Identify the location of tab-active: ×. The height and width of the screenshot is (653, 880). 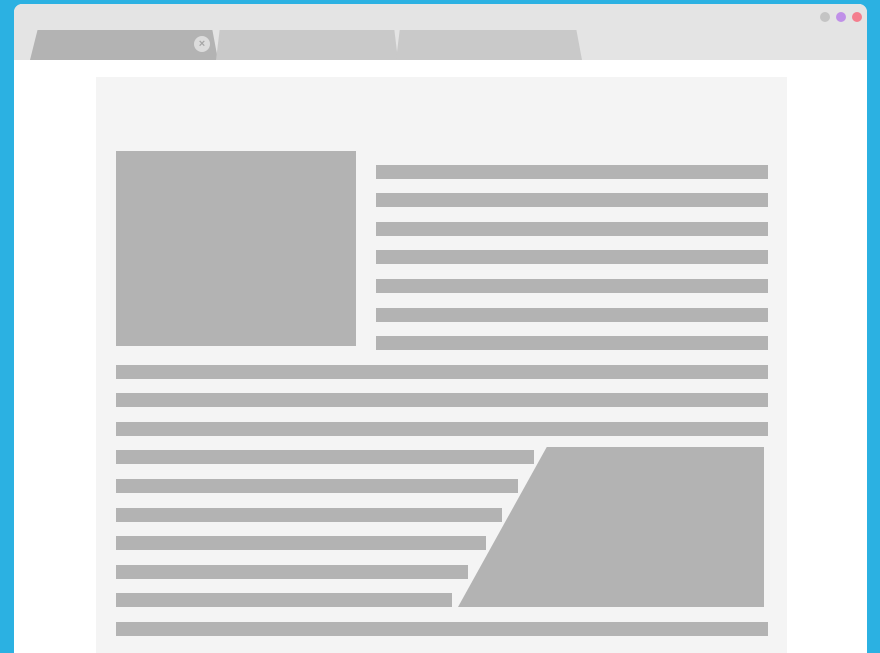
(124, 45).